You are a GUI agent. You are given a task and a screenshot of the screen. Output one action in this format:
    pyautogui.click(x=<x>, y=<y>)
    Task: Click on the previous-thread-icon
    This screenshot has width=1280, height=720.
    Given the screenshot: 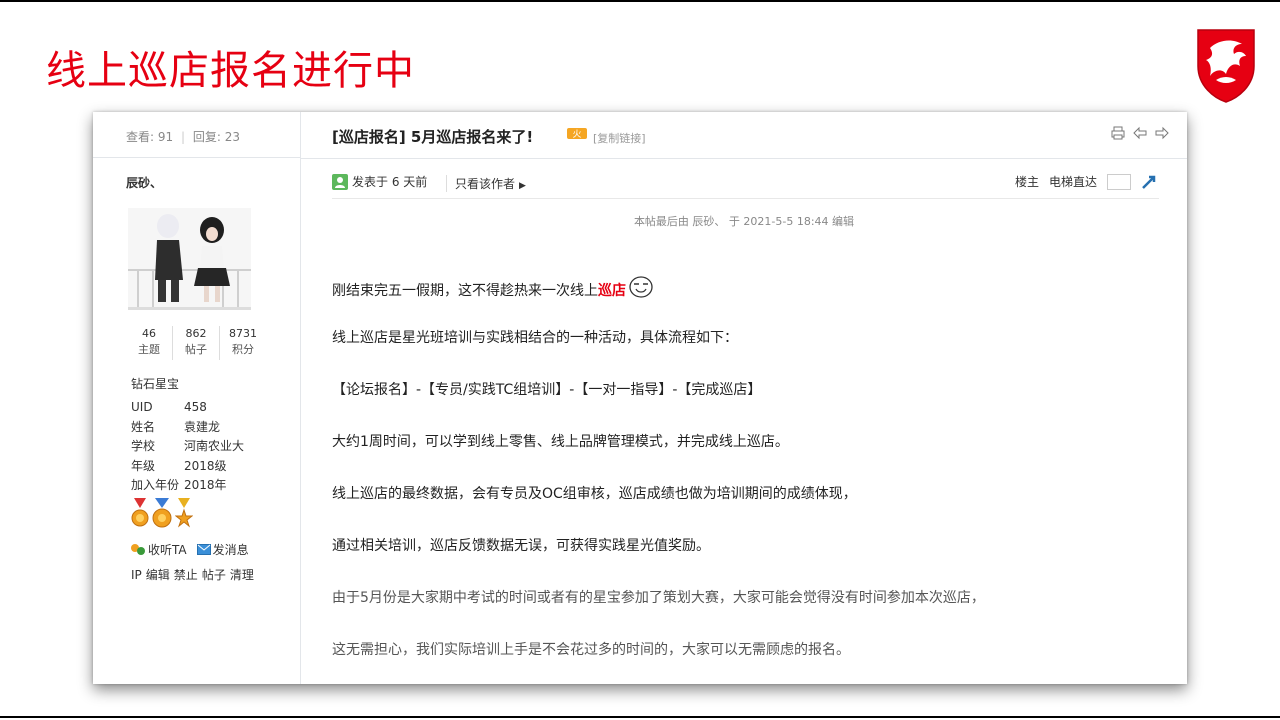 What is the action you would take?
    pyautogui.click(x=1140, y=133)
    